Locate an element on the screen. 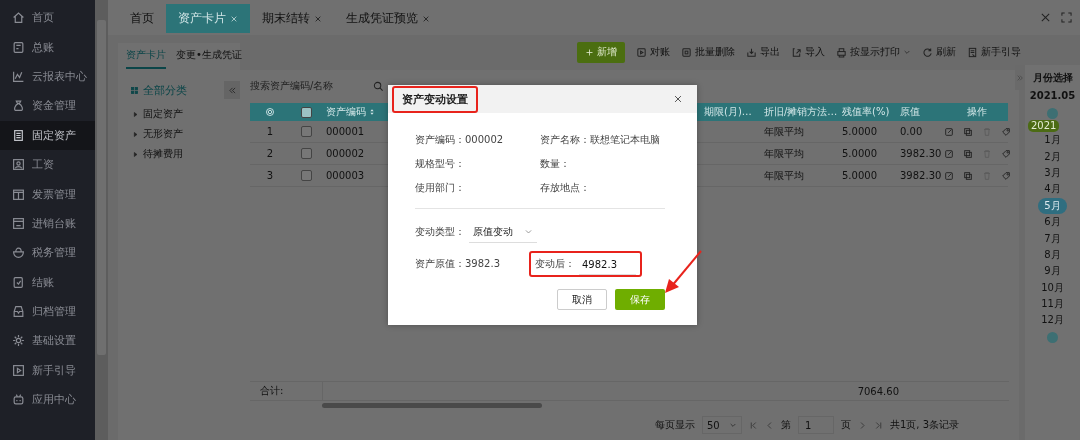 This screenshot has width=1080, height=440. scrollbar-thumb is located at coordinates (432, 405).